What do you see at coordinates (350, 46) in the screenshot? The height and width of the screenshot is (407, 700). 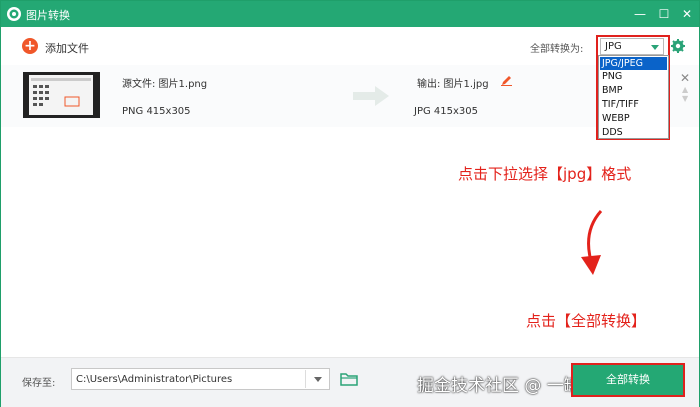 I see `toolbar: + 添加文件 全部转换为: JPG` at bounding box center [350, 46].